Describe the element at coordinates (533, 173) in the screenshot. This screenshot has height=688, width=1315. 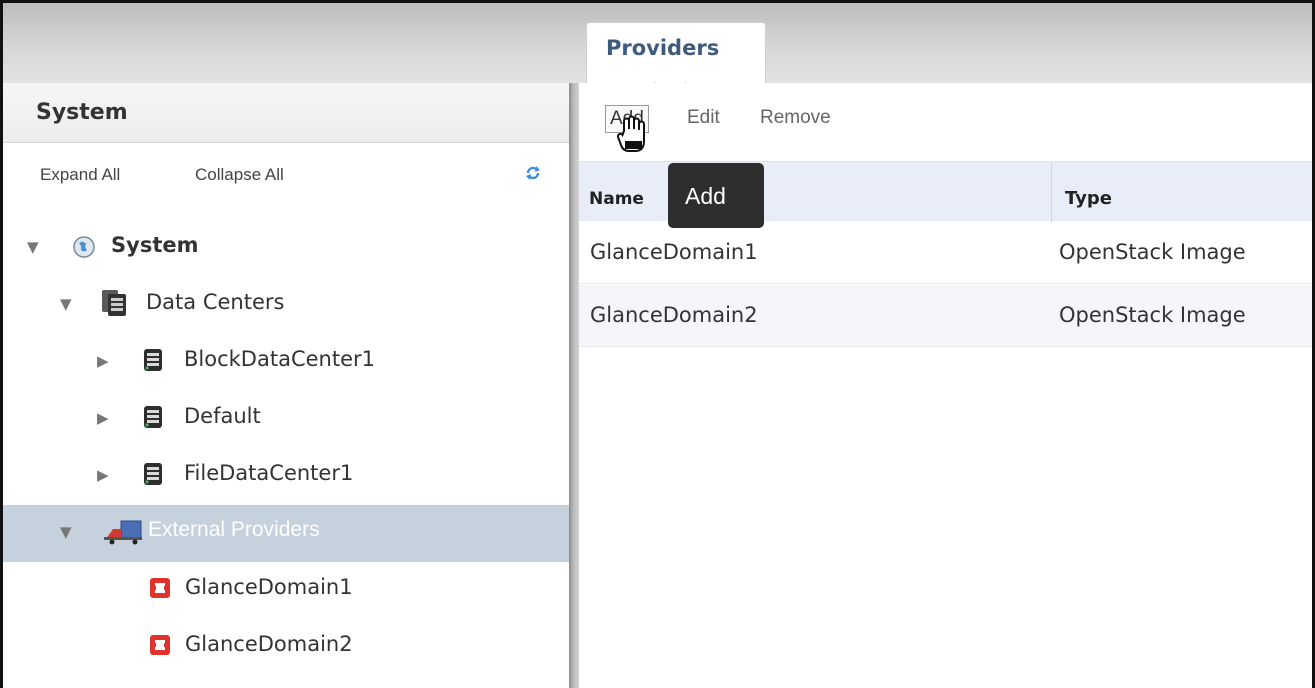
I see `refresh-icon` at that location.